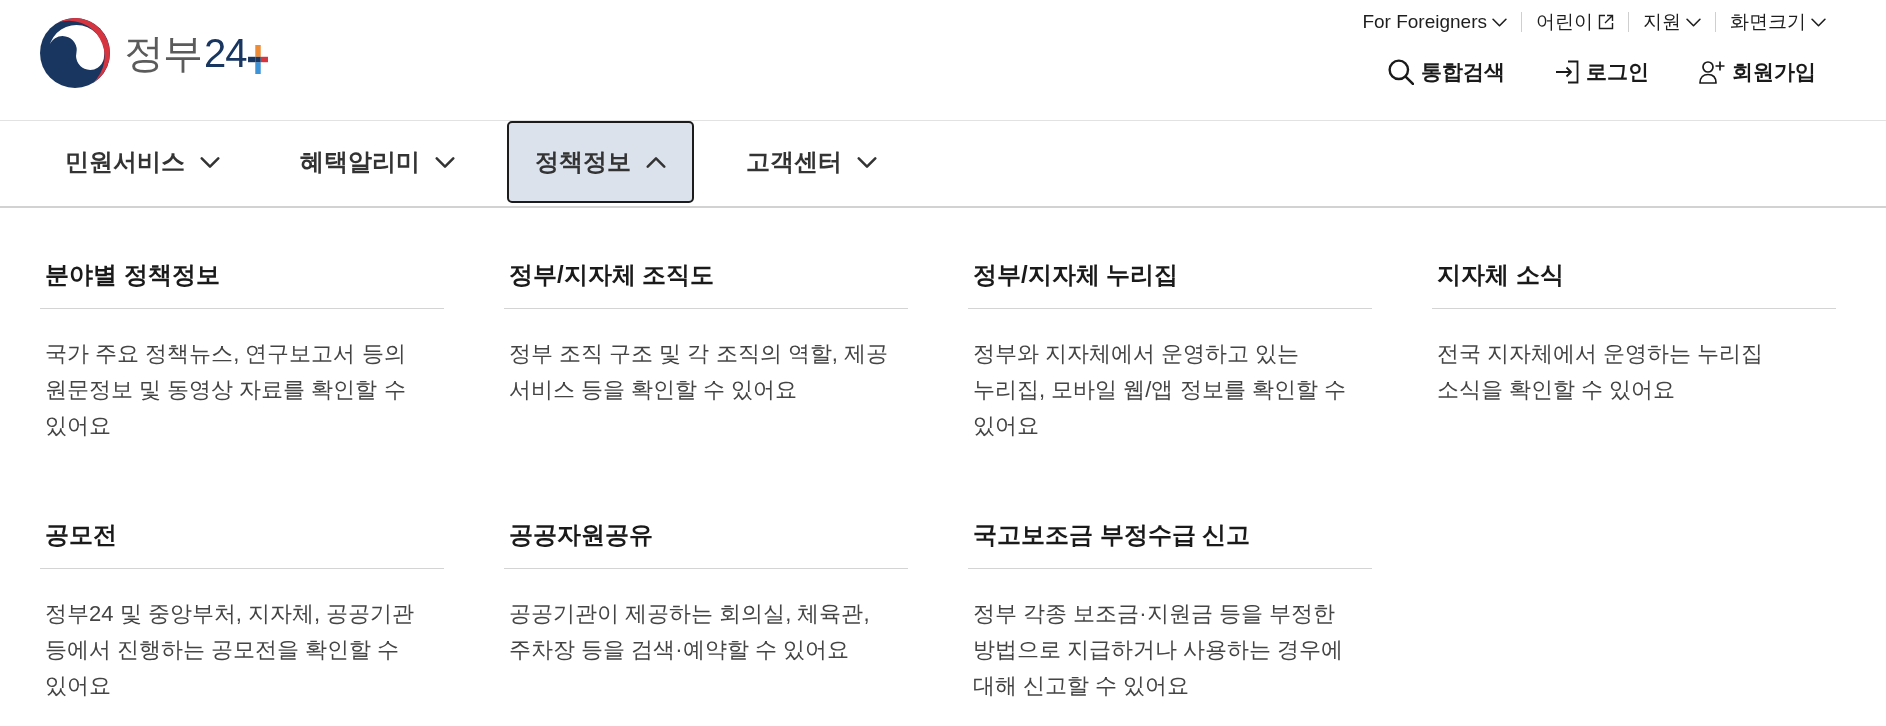  I want to click on nav-menu-tab: 민원서비스, so click(142, 162).